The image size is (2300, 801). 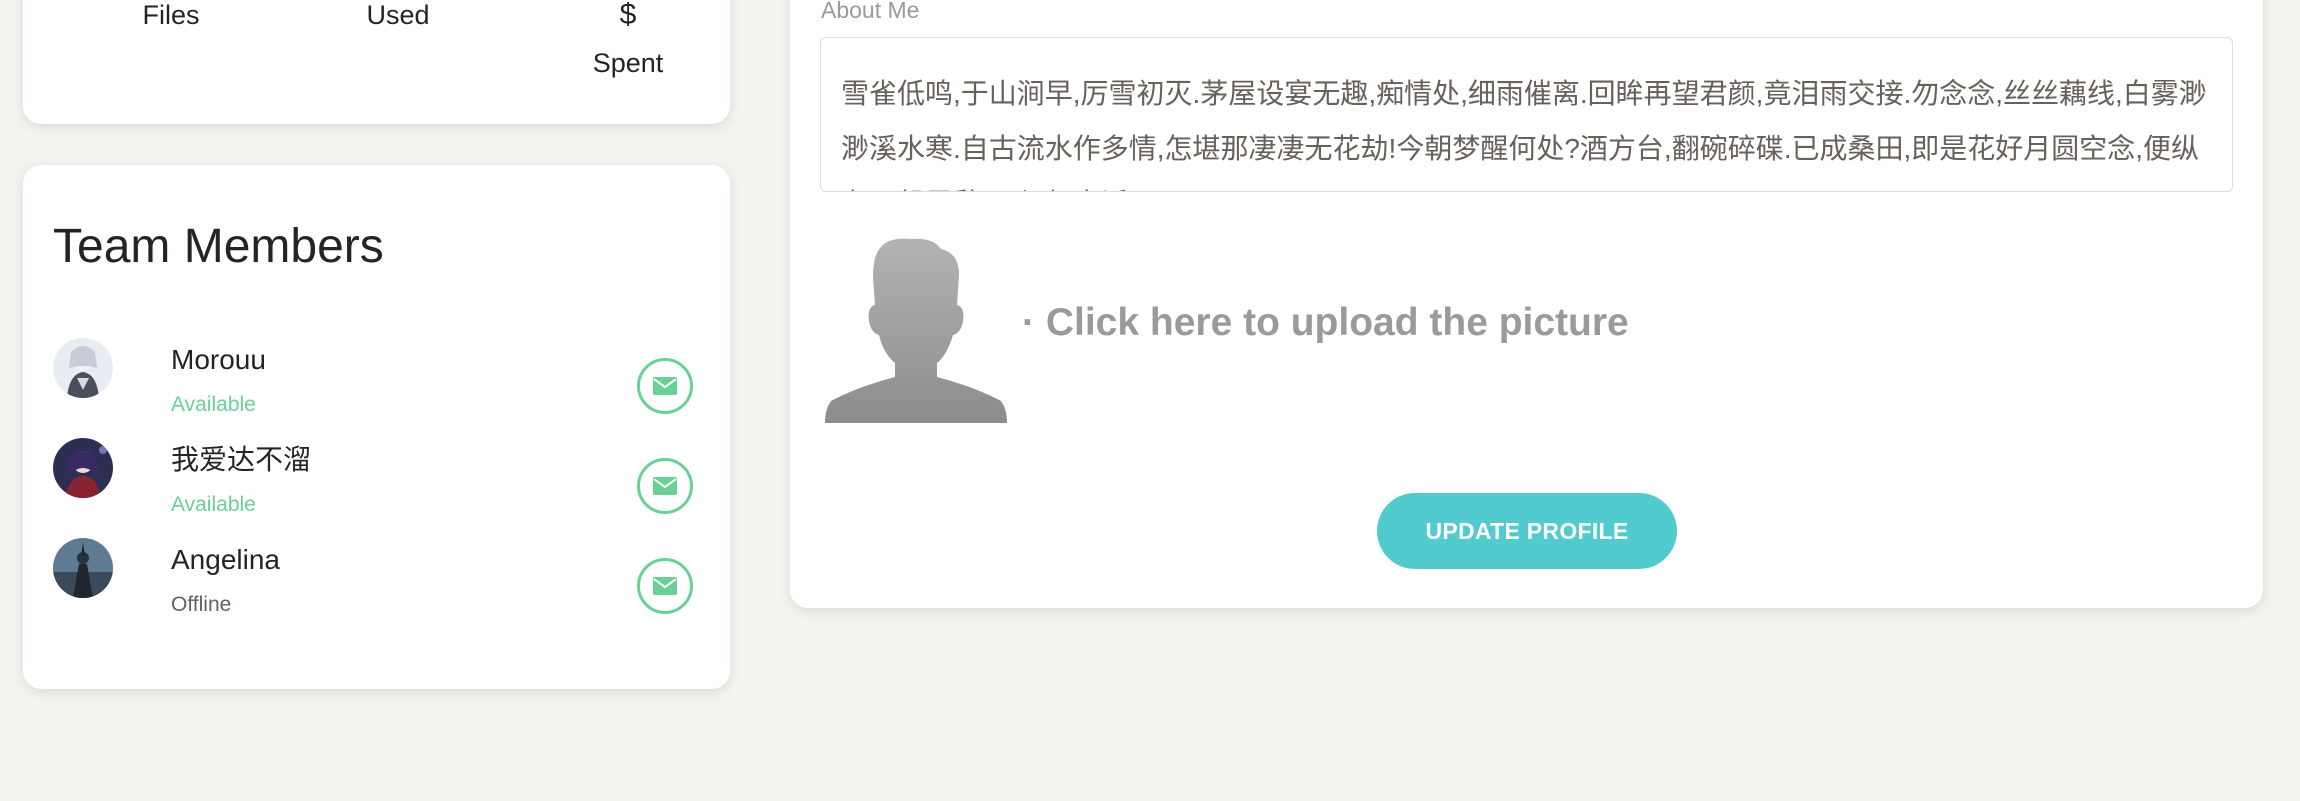 What do you see at coordinates (376, 483) in the screenshot?
I see `team-member-row: 我爱达不溜 Available` at bounding box center [376, 483].